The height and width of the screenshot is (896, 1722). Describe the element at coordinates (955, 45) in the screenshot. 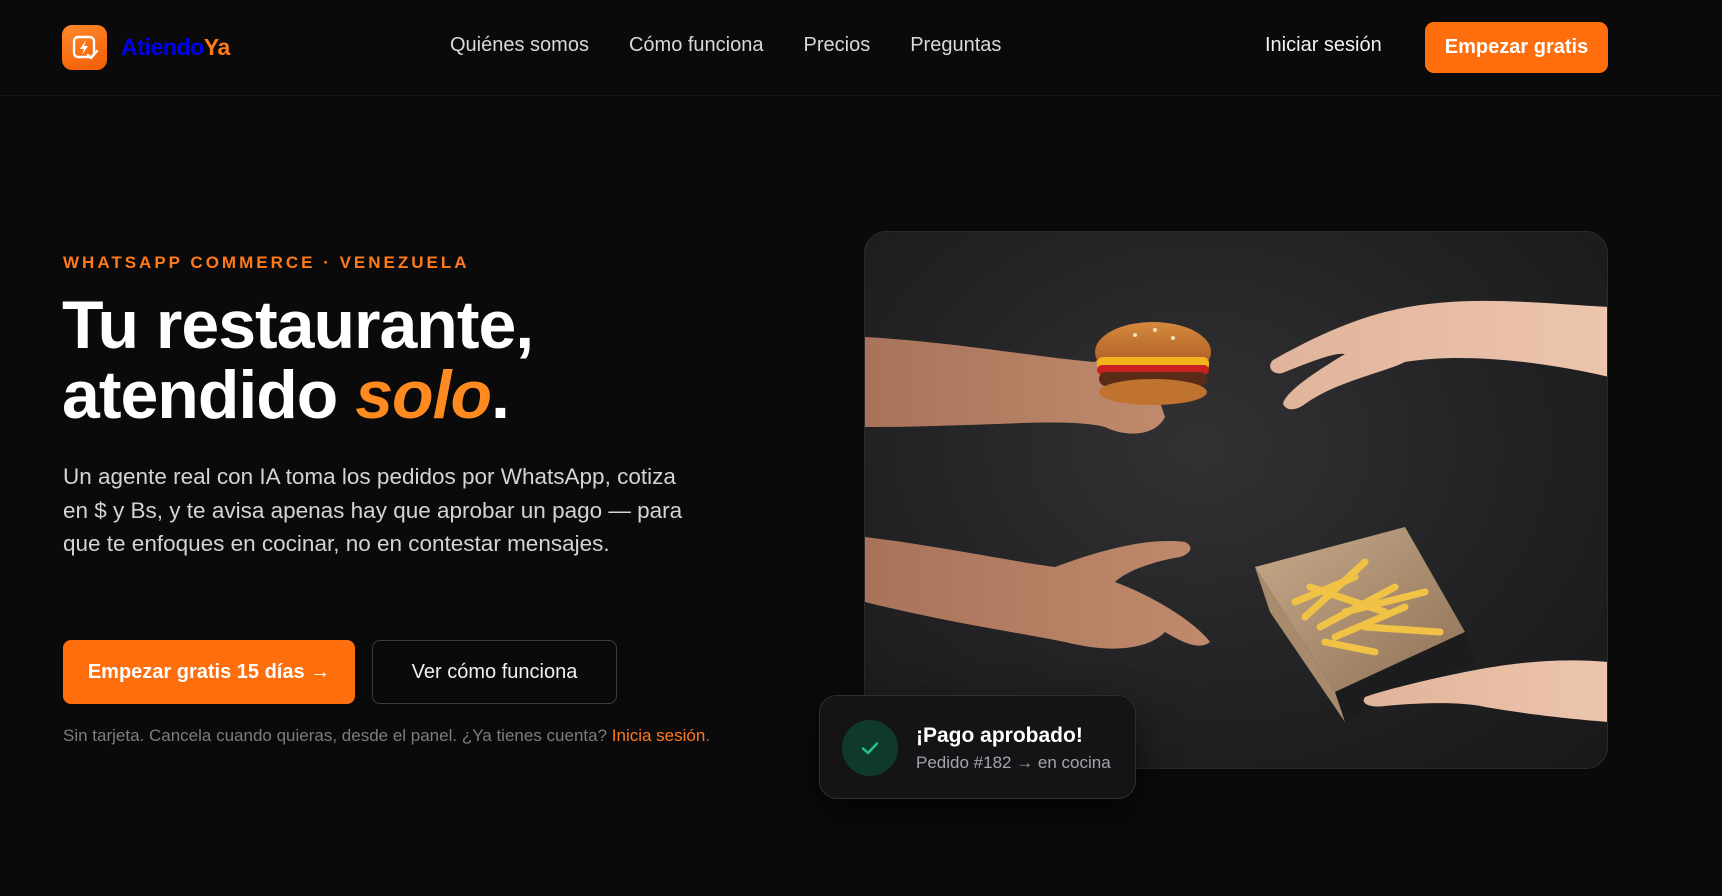

I see `nav-item-preguntas: Preguntas` at that location.